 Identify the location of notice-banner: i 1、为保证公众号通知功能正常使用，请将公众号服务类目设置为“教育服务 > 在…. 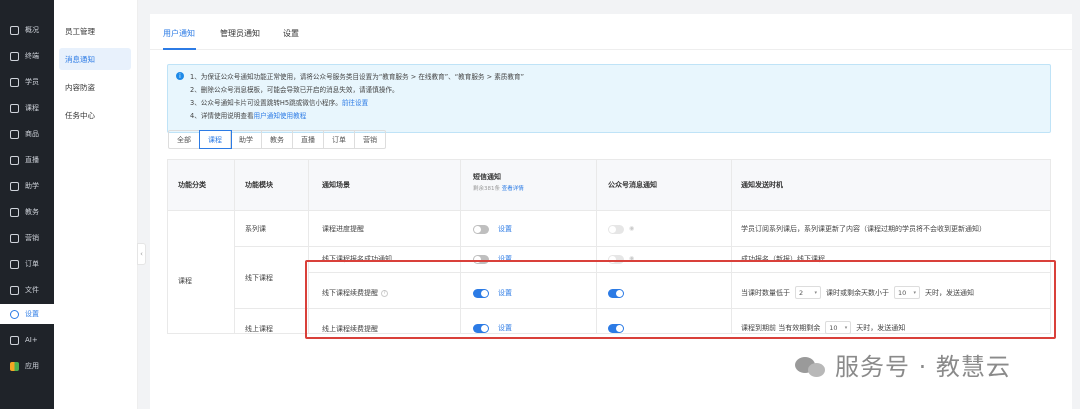
(609, 98).